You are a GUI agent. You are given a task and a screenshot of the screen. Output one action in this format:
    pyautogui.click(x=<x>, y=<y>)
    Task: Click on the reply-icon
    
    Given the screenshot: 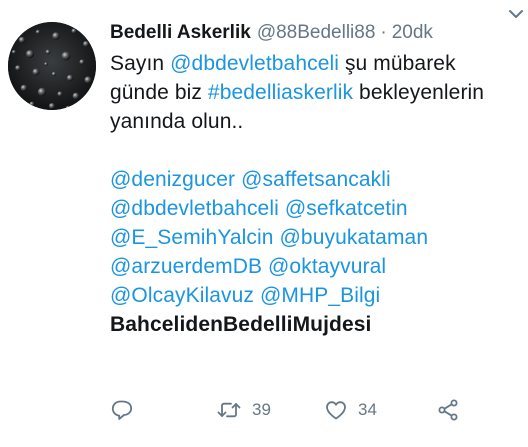 What is the action you would take?
    pyautogui.click(x=122, y=410)
    